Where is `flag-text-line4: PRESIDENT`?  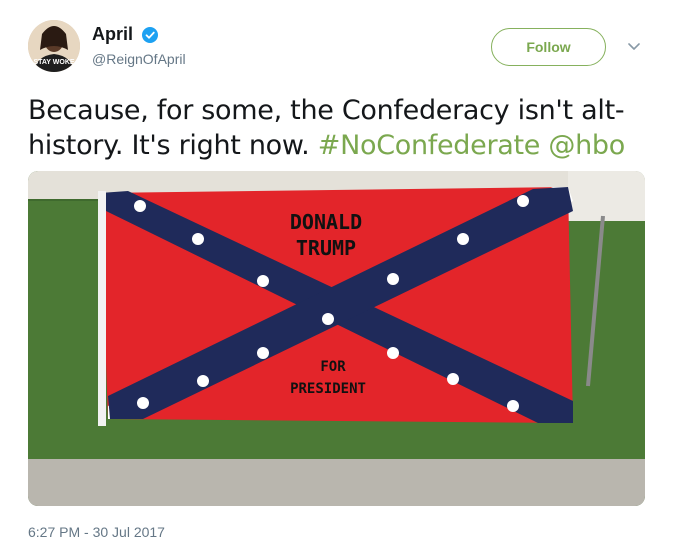 flag-text-line4: PRESIDENT is located at coordinates (328, 389).